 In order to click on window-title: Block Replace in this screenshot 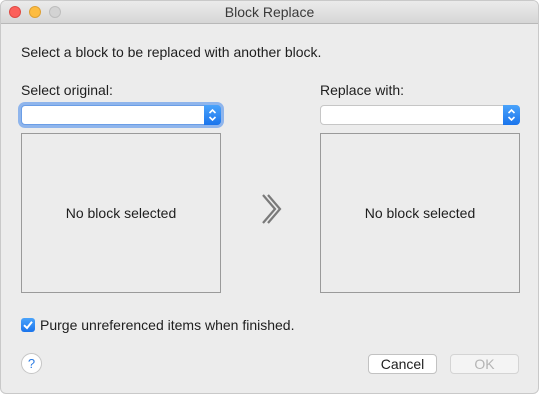, I will do `click(269, 12)`.